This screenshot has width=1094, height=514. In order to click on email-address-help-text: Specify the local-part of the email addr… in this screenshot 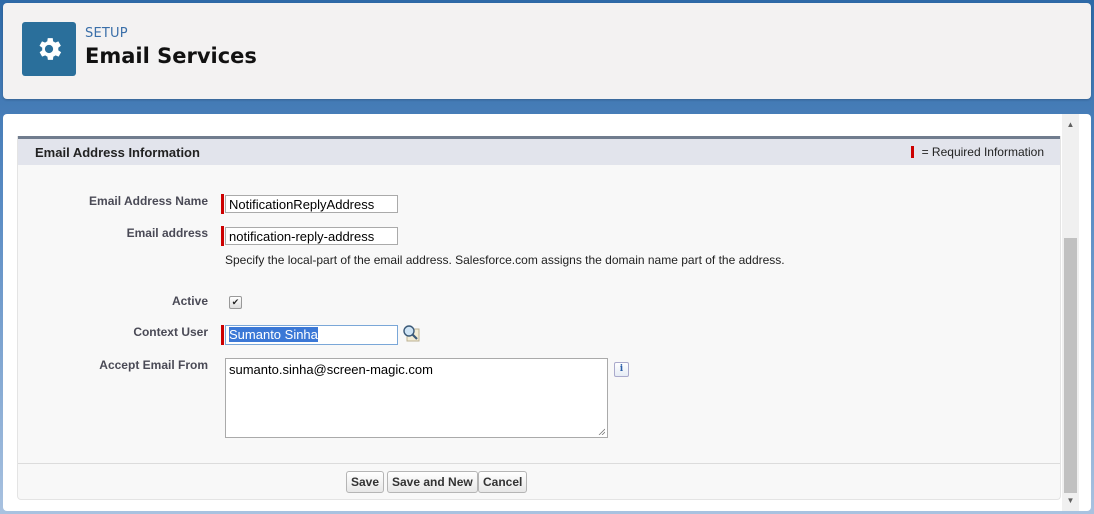, I will do `click(505, 260)`.